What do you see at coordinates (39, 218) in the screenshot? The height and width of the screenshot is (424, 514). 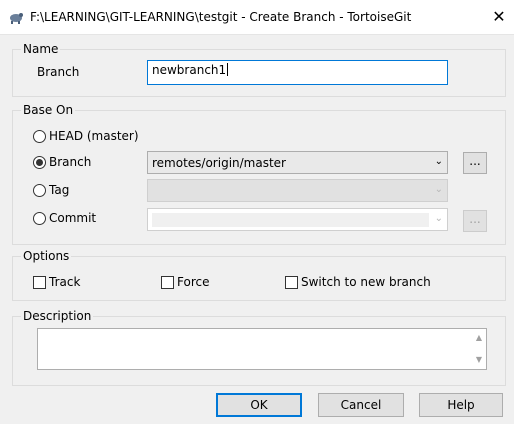 I see `radio-commit` at bounding box center [39, 218].